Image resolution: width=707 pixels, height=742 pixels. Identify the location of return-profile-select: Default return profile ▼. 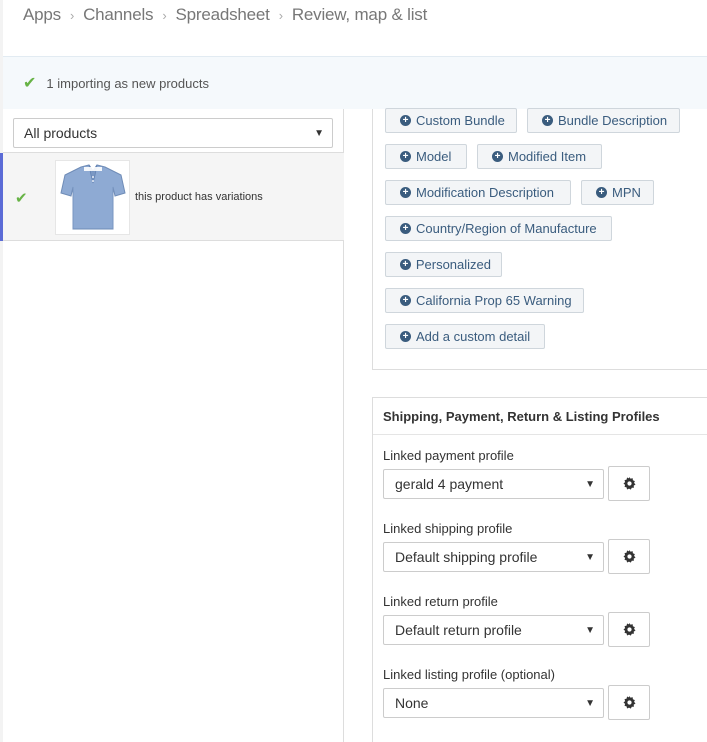
(493, 630).